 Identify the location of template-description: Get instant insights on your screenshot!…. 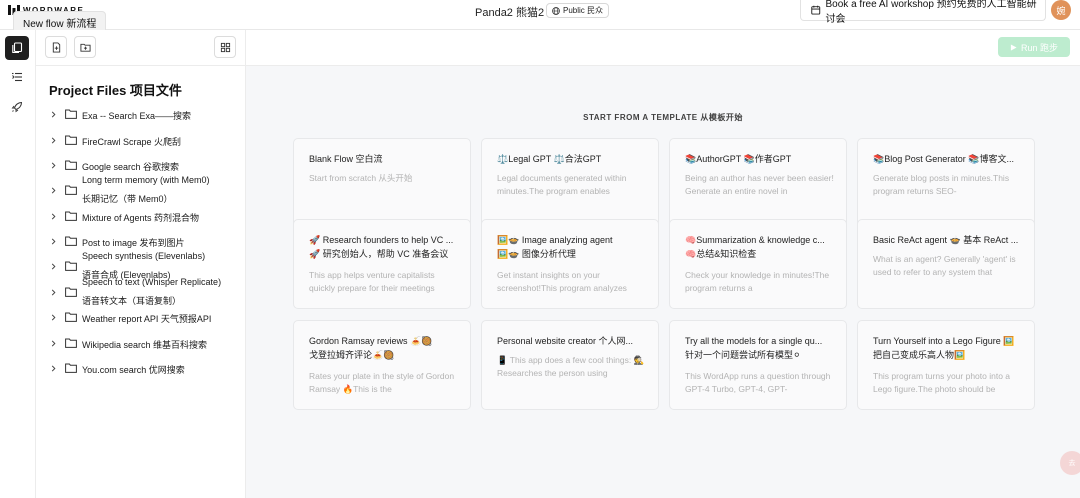
(562, 281).